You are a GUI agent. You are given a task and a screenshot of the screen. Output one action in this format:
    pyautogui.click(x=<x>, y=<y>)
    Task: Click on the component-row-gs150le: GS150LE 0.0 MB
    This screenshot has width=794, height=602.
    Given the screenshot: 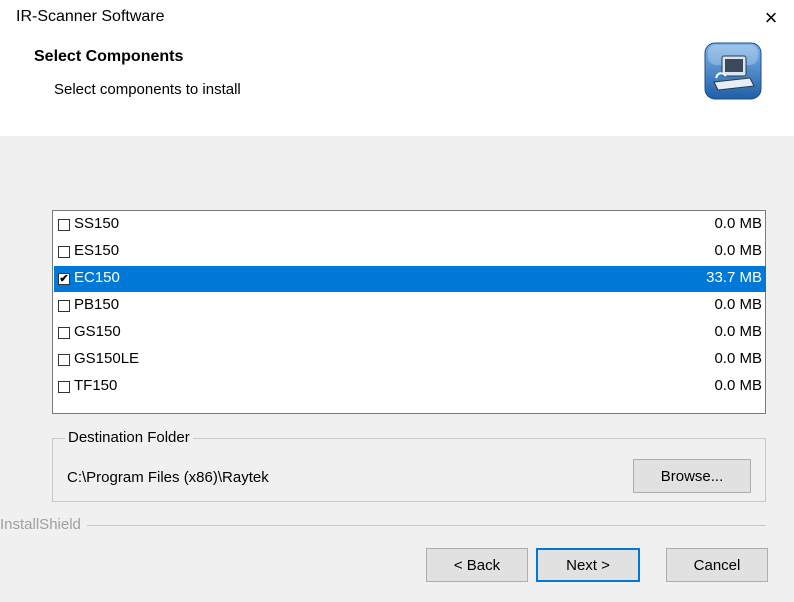 What is the action you would take?
    pyautogui.click(x=410, y=360)
    